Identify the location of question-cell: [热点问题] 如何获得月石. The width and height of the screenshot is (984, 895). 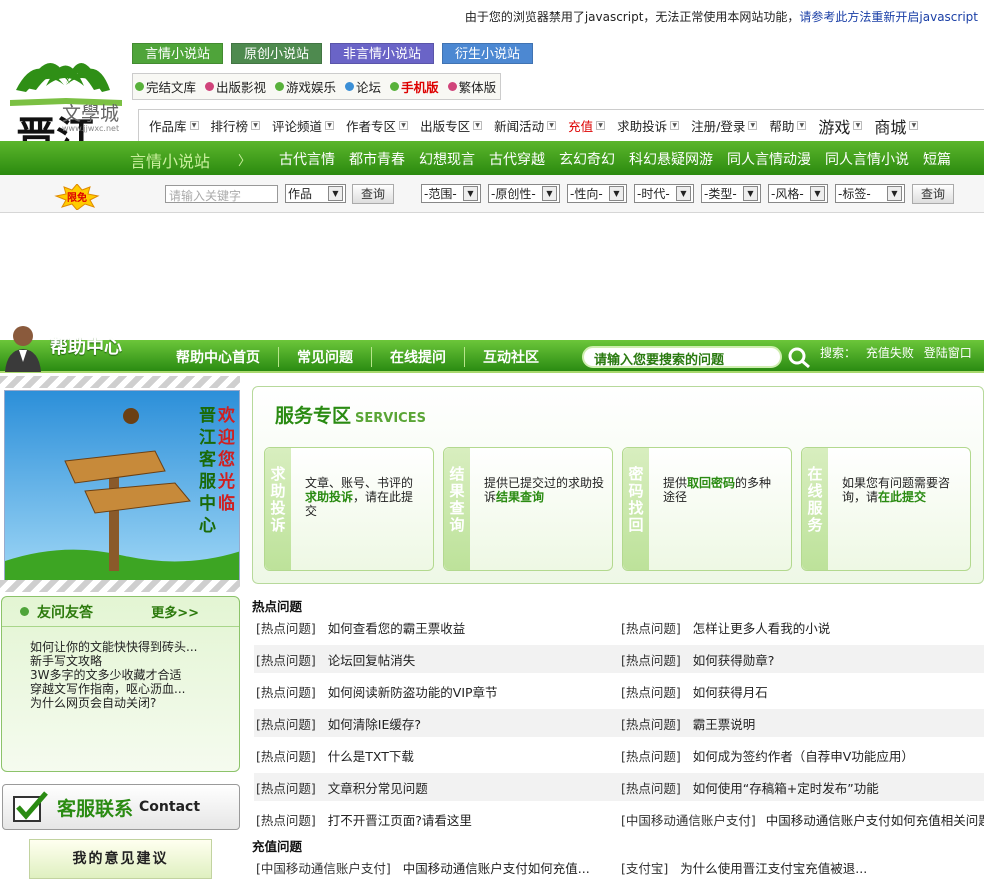
(801, 691).